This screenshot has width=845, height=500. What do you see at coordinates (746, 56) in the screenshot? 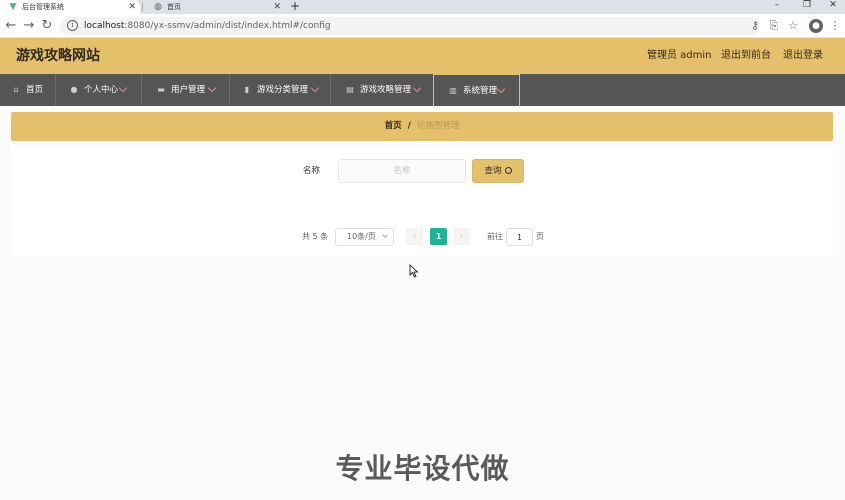
I see `exit-to-front-link: 退出到前台` at bounding box center [746, 56].